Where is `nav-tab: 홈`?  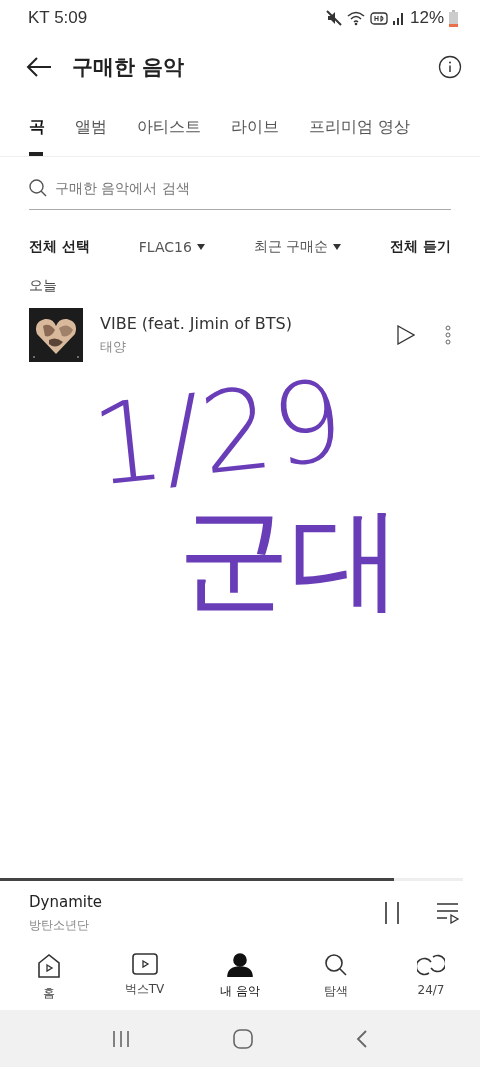 nav-tab: 홈 is located at coordinates (49, 977).